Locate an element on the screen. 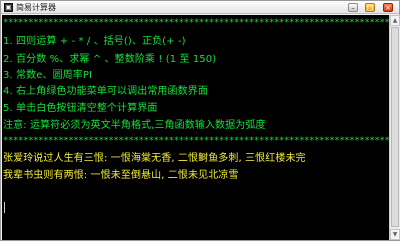  usage-note: 注意: 运算符必须为英文半角格式,三角函数输入数据为弧度 is located at coordinates (134, 125).